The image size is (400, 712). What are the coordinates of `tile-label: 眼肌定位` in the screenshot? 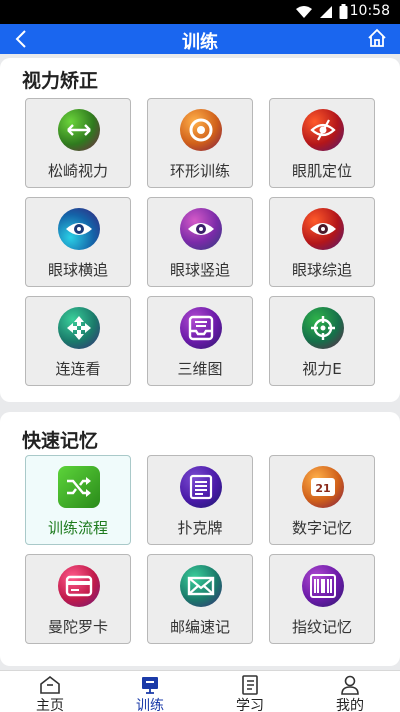 It's located at (321, 171).